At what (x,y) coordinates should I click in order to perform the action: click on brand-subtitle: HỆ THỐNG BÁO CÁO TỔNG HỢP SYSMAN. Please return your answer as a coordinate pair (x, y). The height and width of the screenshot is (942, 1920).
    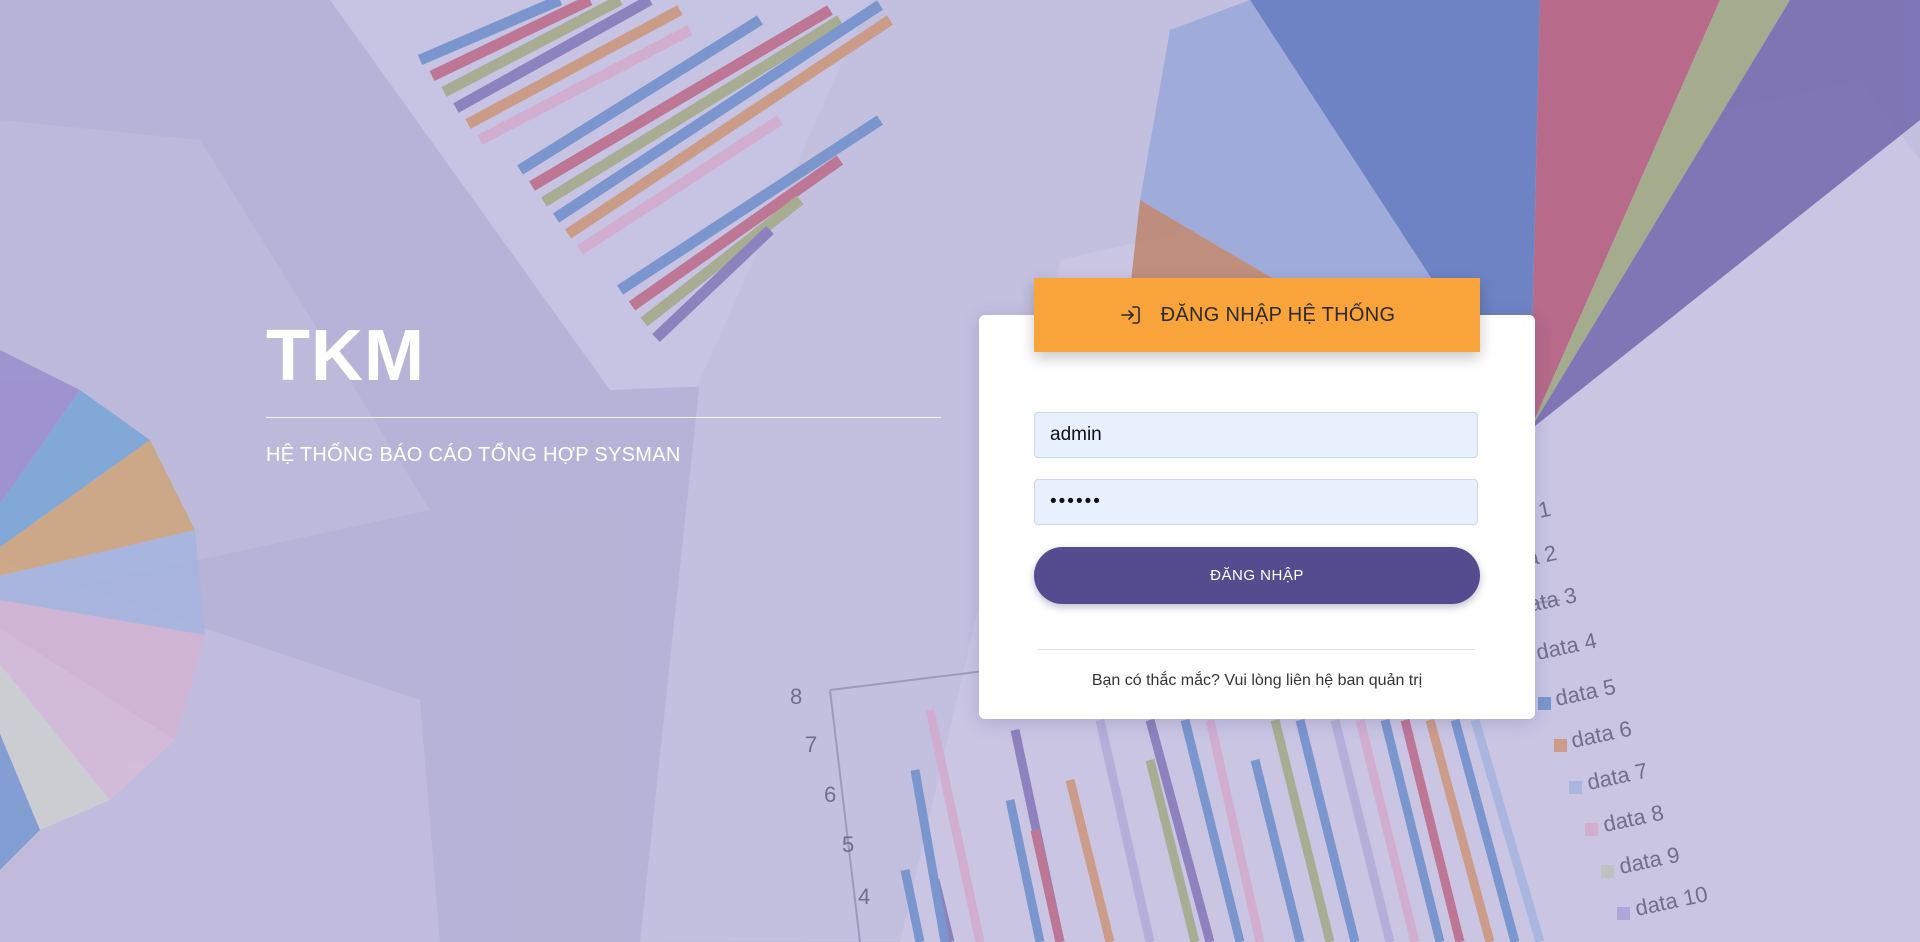
    Looking at the image, I should click on (473, 455).